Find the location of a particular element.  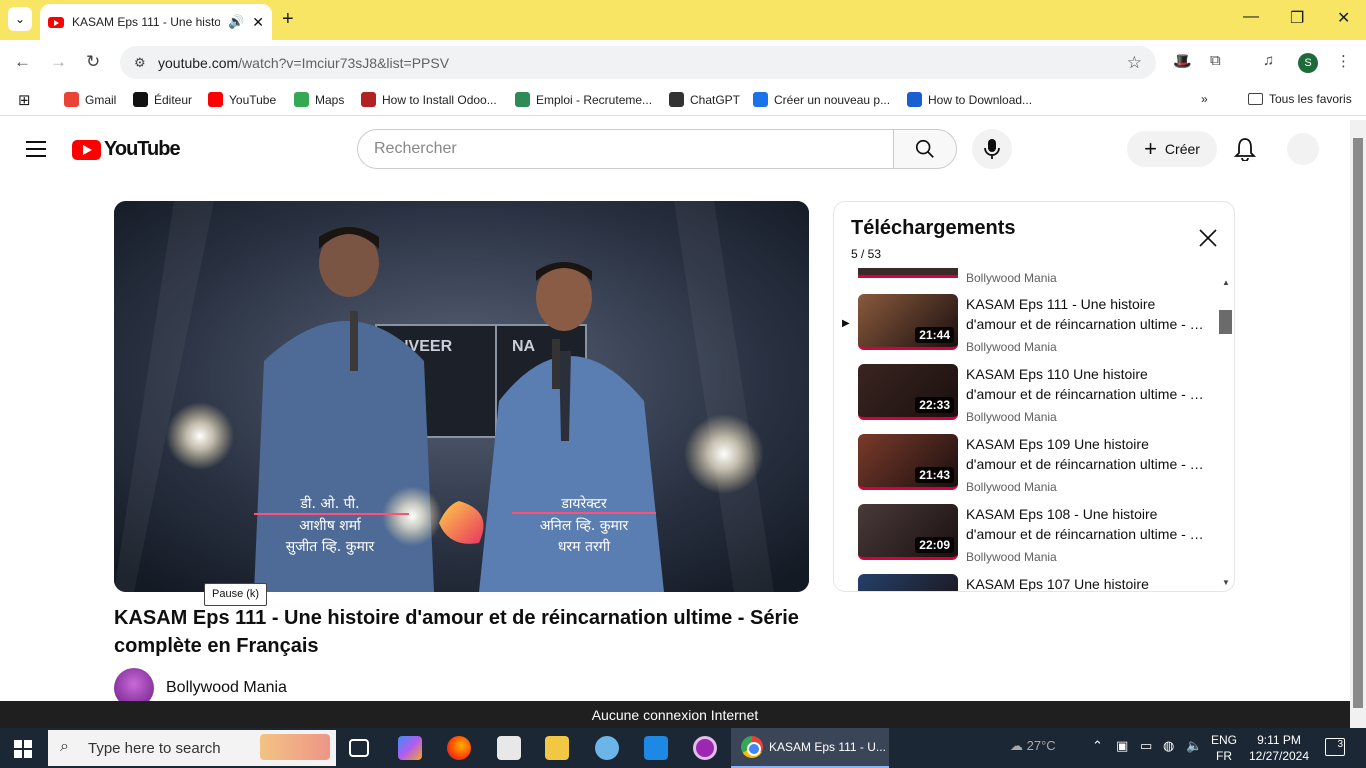

bookmark-item: Gmail is located at coordinates (90, 99).